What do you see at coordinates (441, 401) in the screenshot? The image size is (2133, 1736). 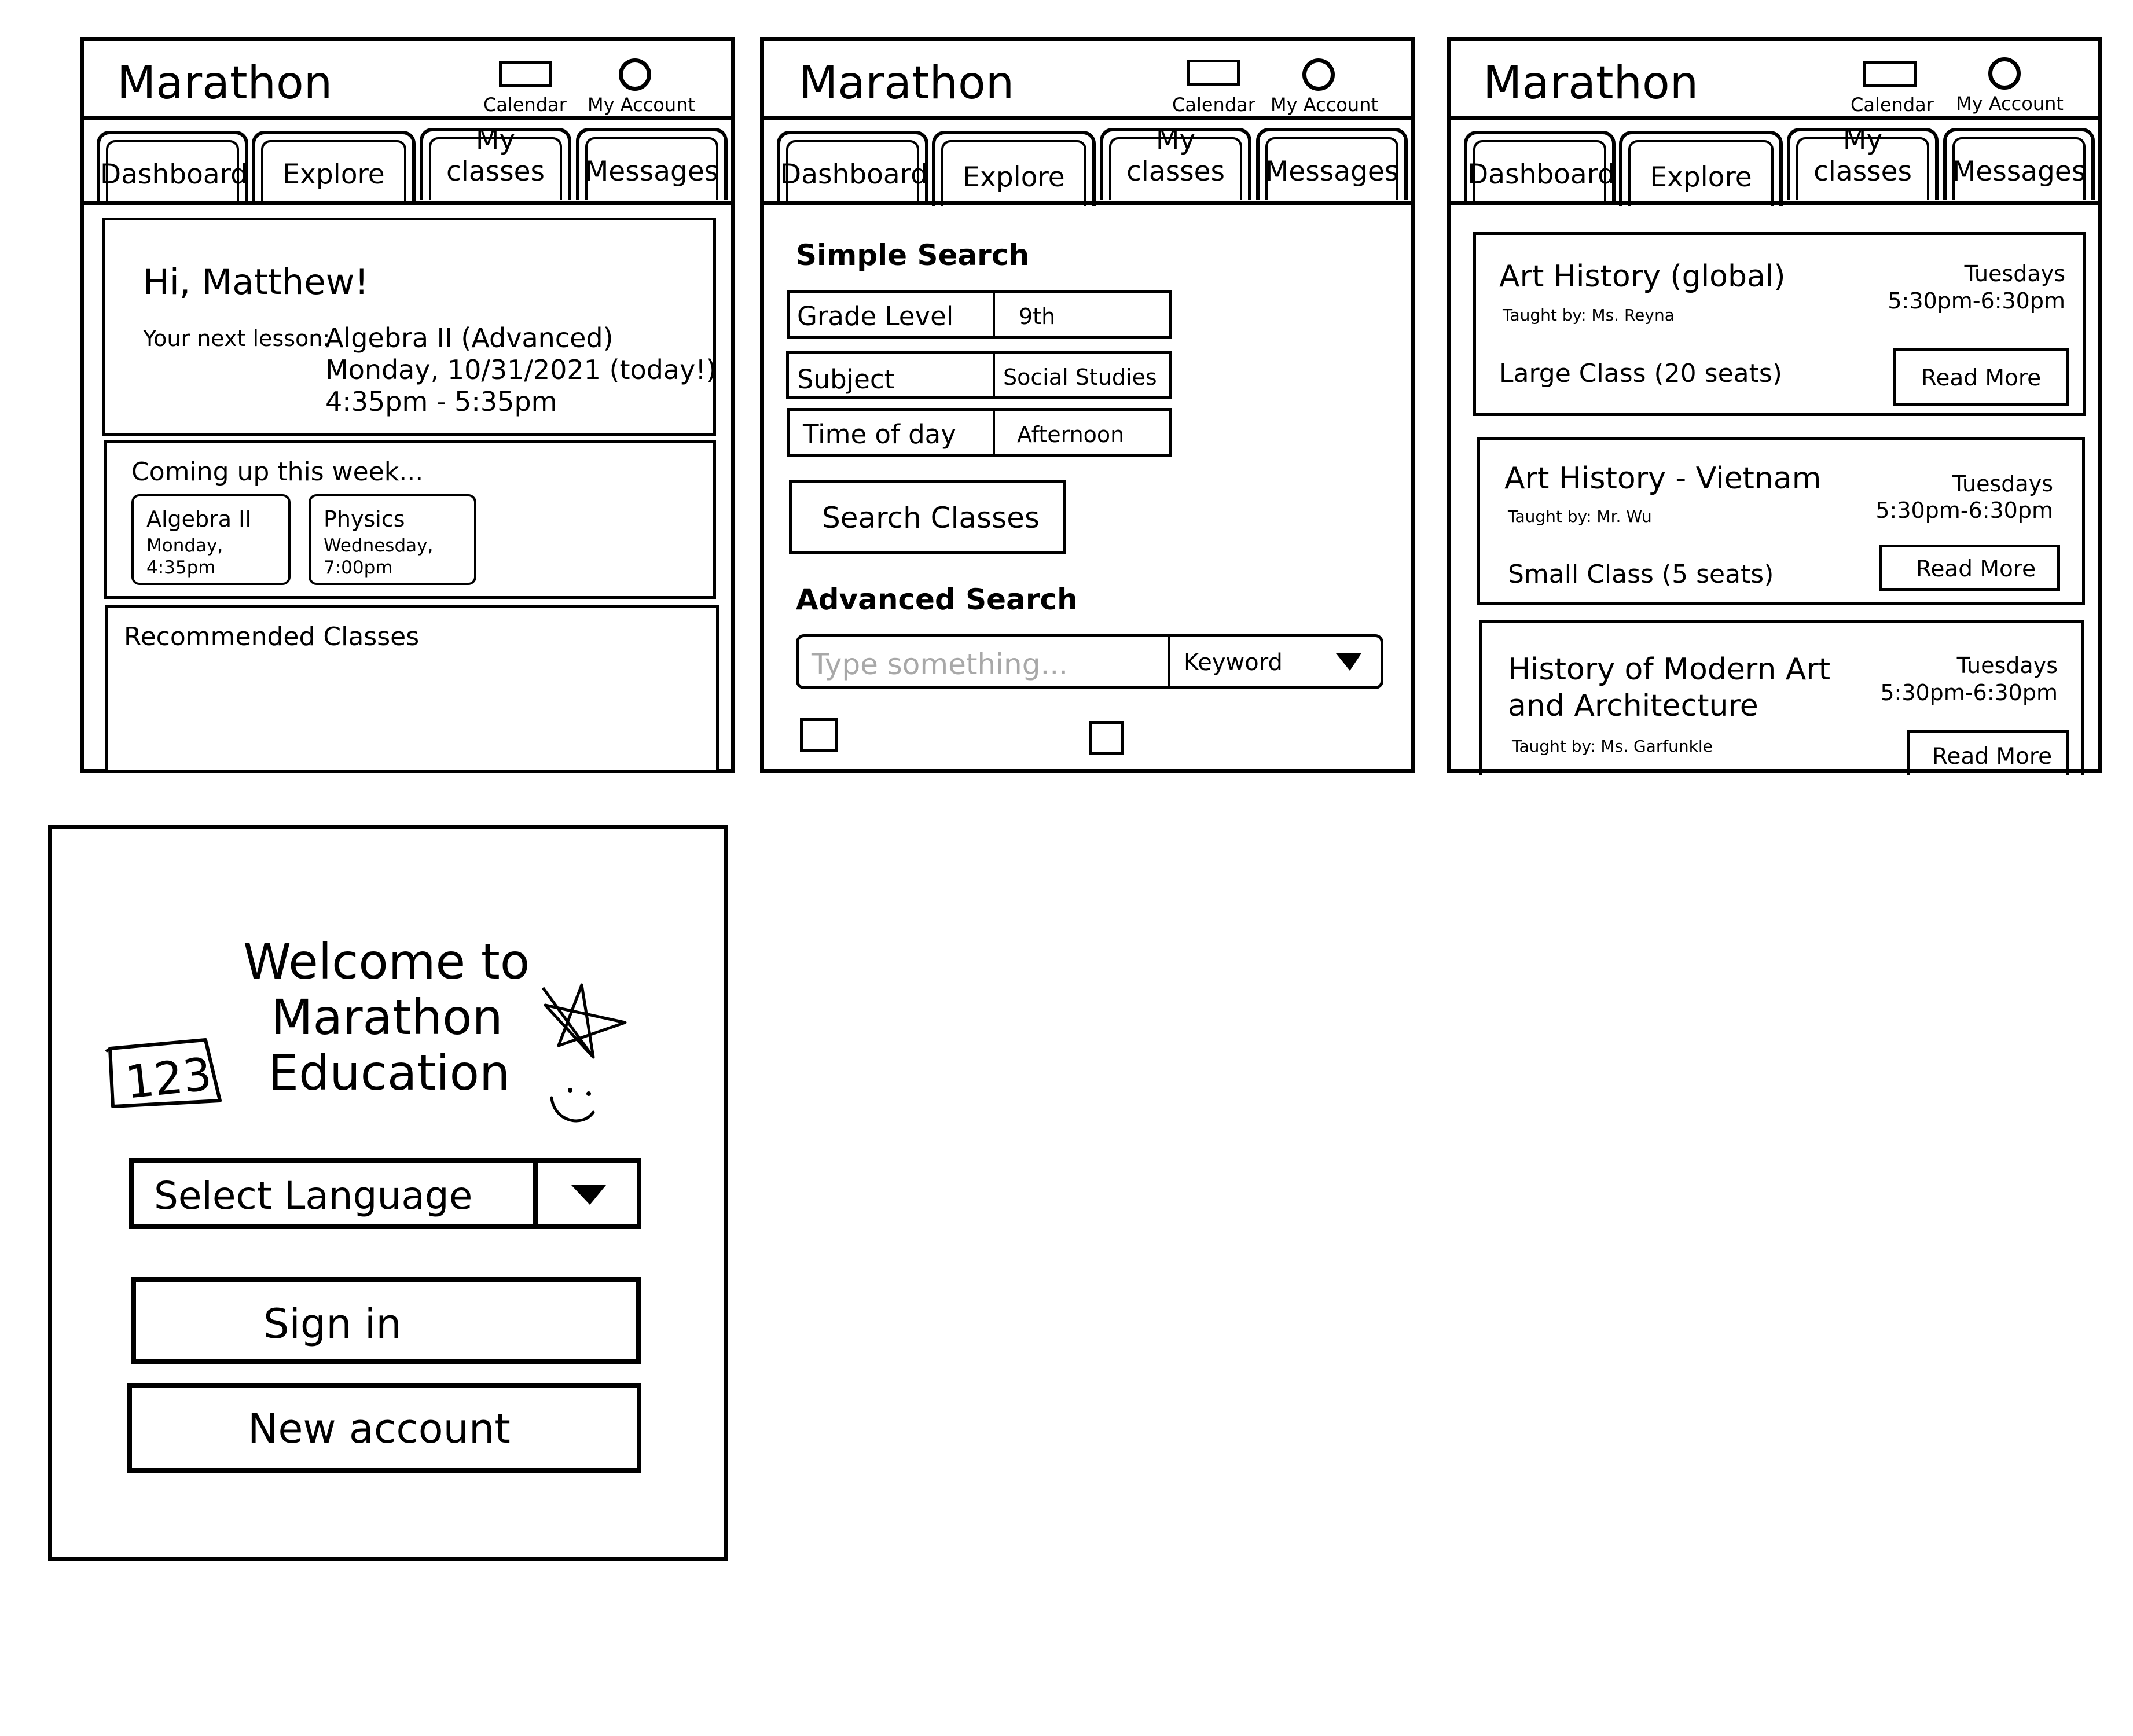 I see `next-lesson-time: 4:35pm - 5:35pm` at bounding box center [441, 401].